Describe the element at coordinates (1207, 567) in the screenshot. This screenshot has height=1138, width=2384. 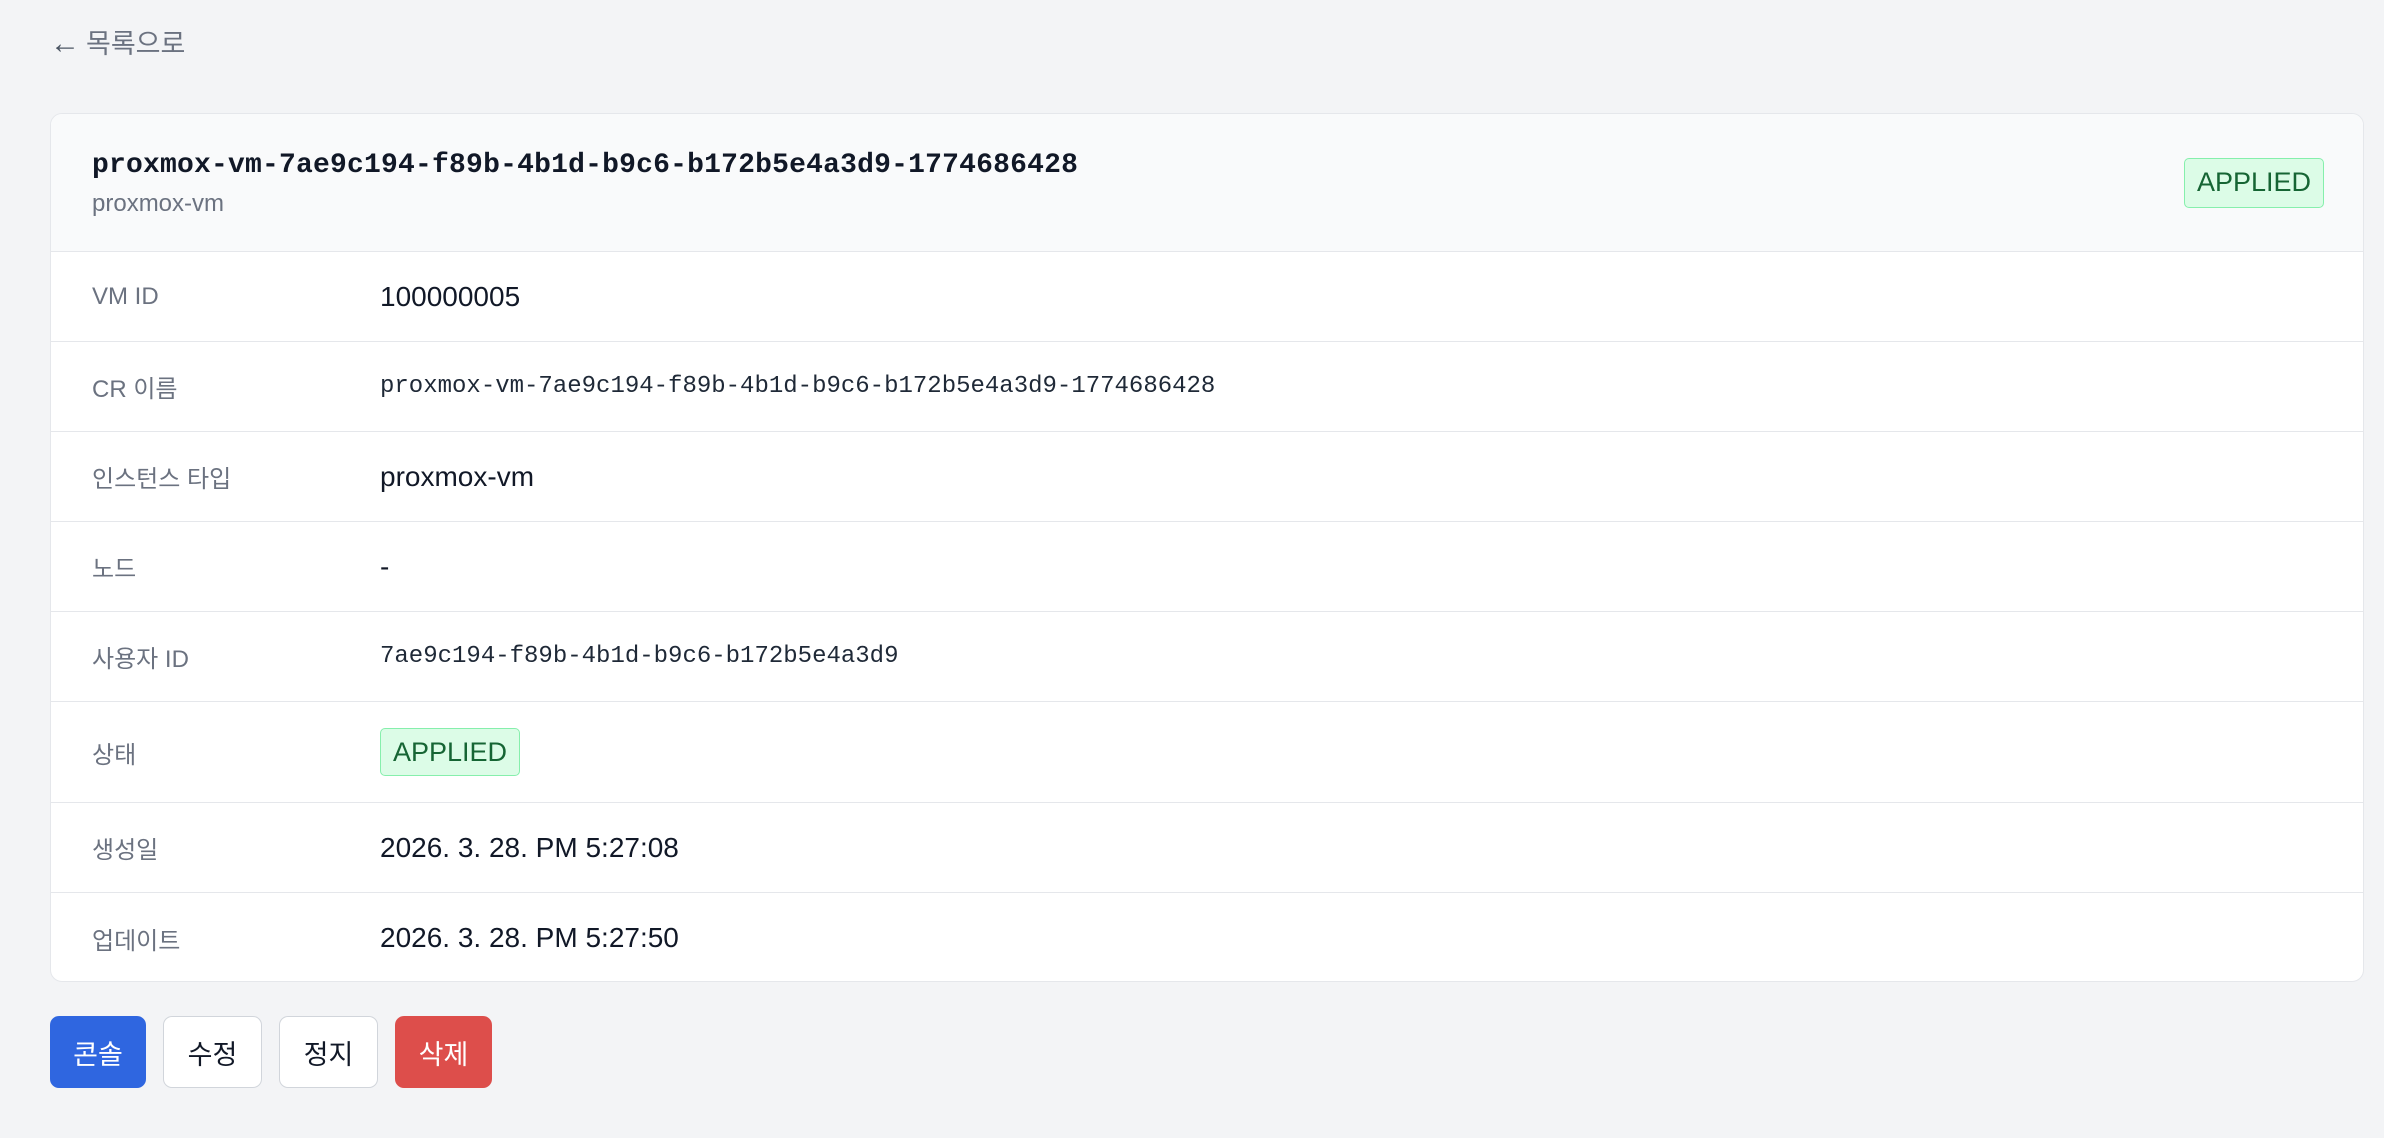
I see `detail-row-node: 노드 -` at that location.